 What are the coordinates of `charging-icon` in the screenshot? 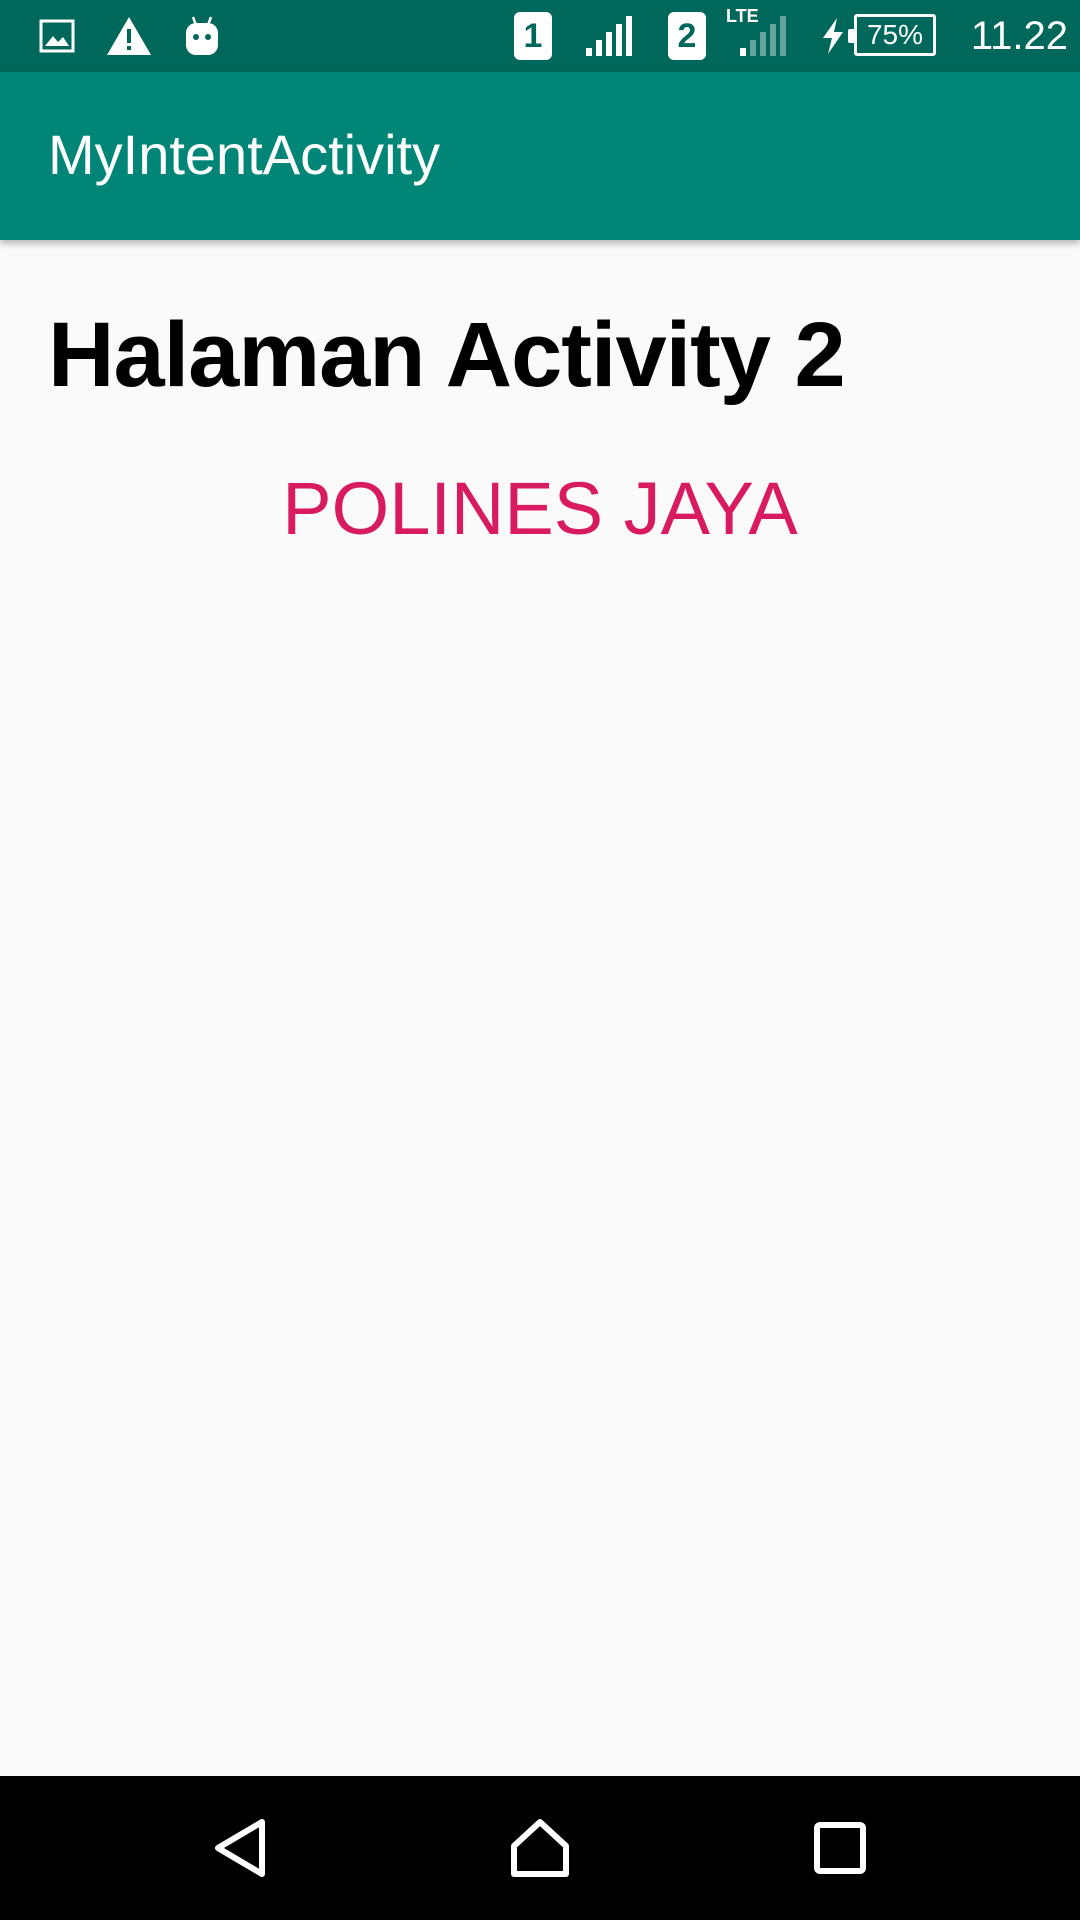 It's located at (833, 36).